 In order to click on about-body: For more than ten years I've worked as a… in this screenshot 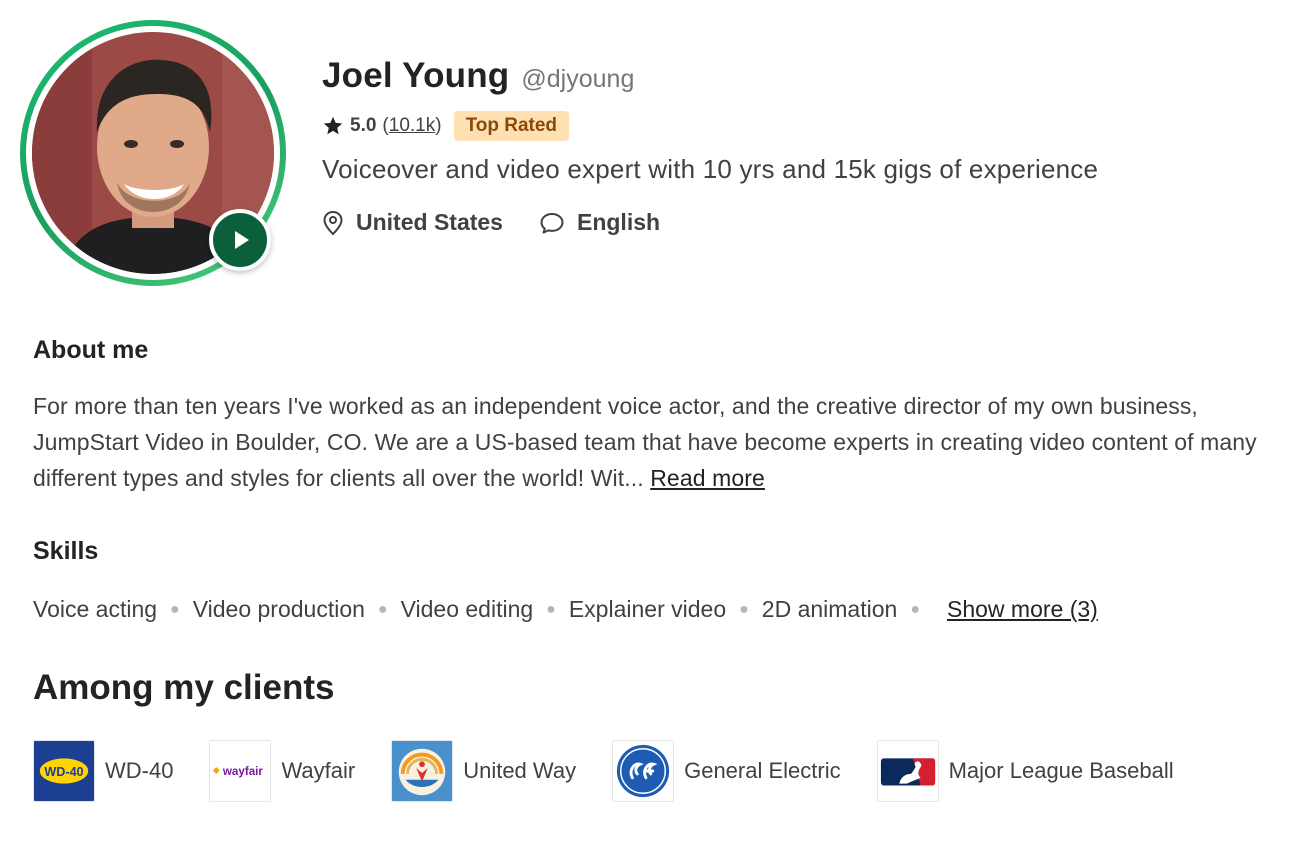, I will do `click(645, 442)`.